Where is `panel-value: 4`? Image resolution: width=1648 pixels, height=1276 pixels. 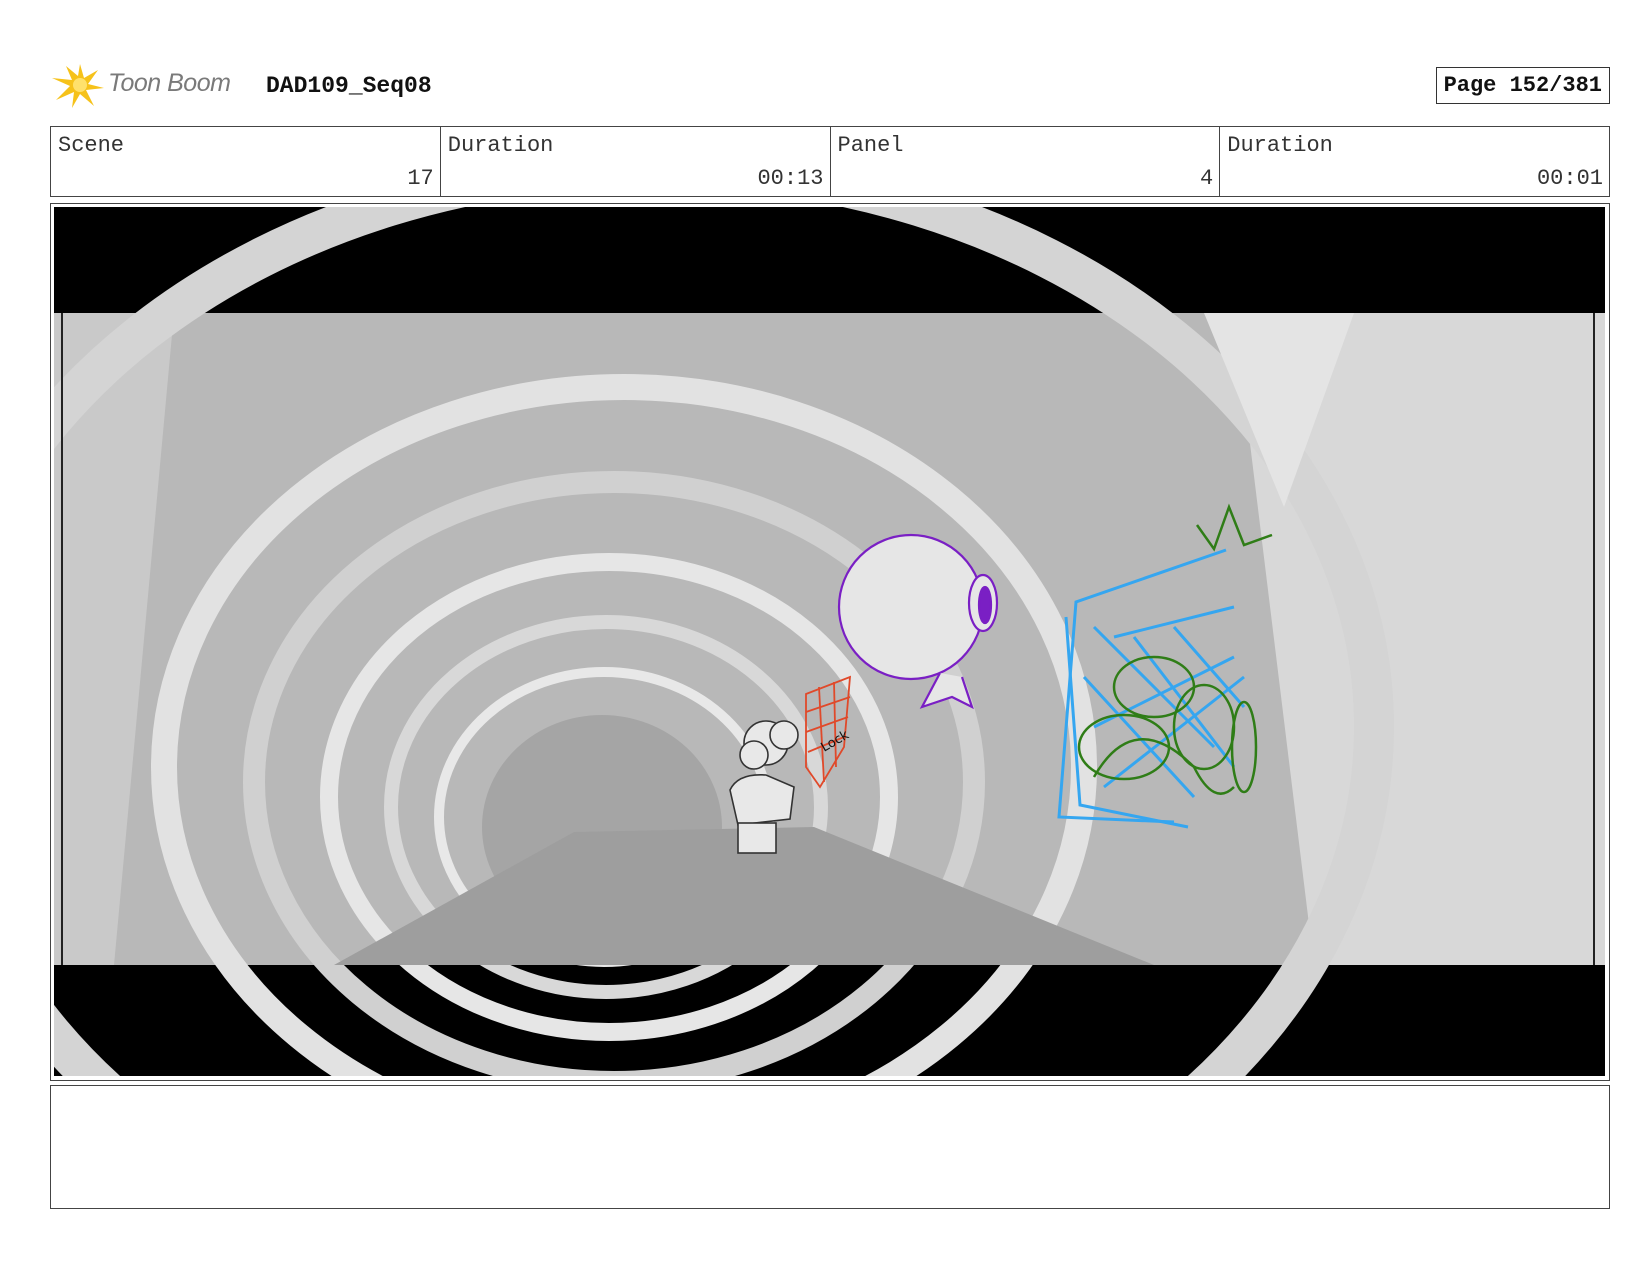 panel-value: 4 is located at coordinates (1207, 178).